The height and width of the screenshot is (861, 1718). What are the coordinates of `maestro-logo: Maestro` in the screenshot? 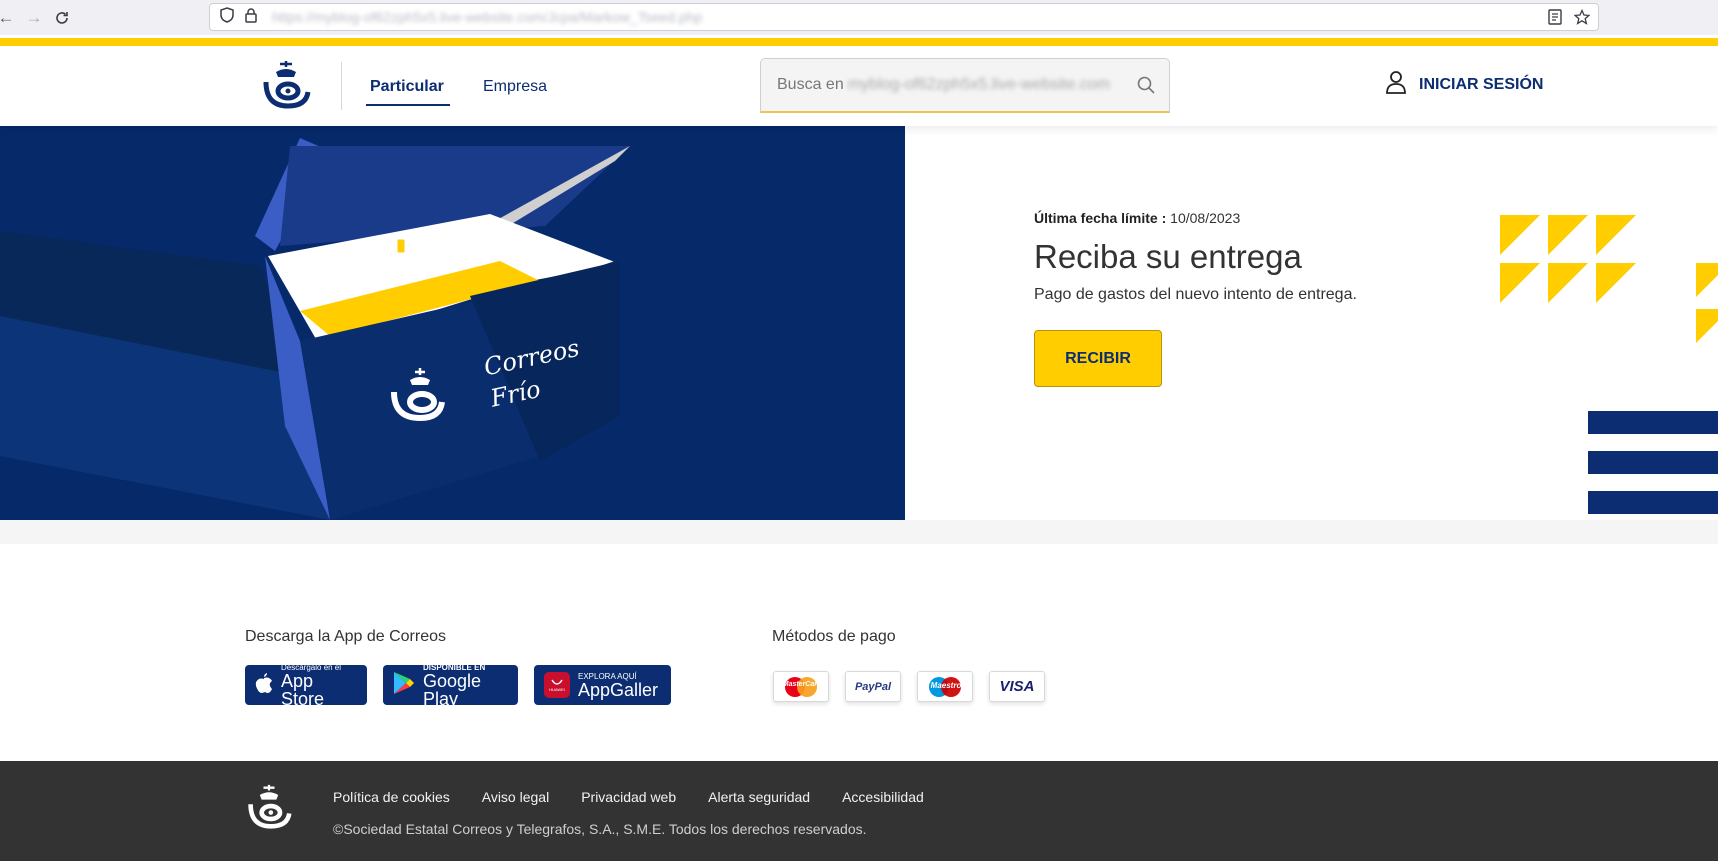 It's located at (945, 686).